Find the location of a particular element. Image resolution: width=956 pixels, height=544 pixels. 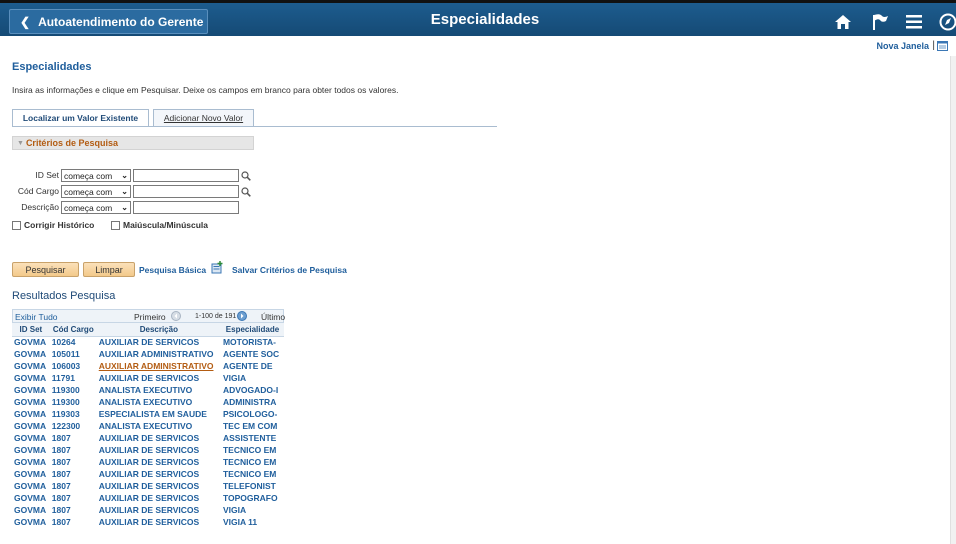

specialty-cell: AGENTE SOC is located at coordinates (252, 354).